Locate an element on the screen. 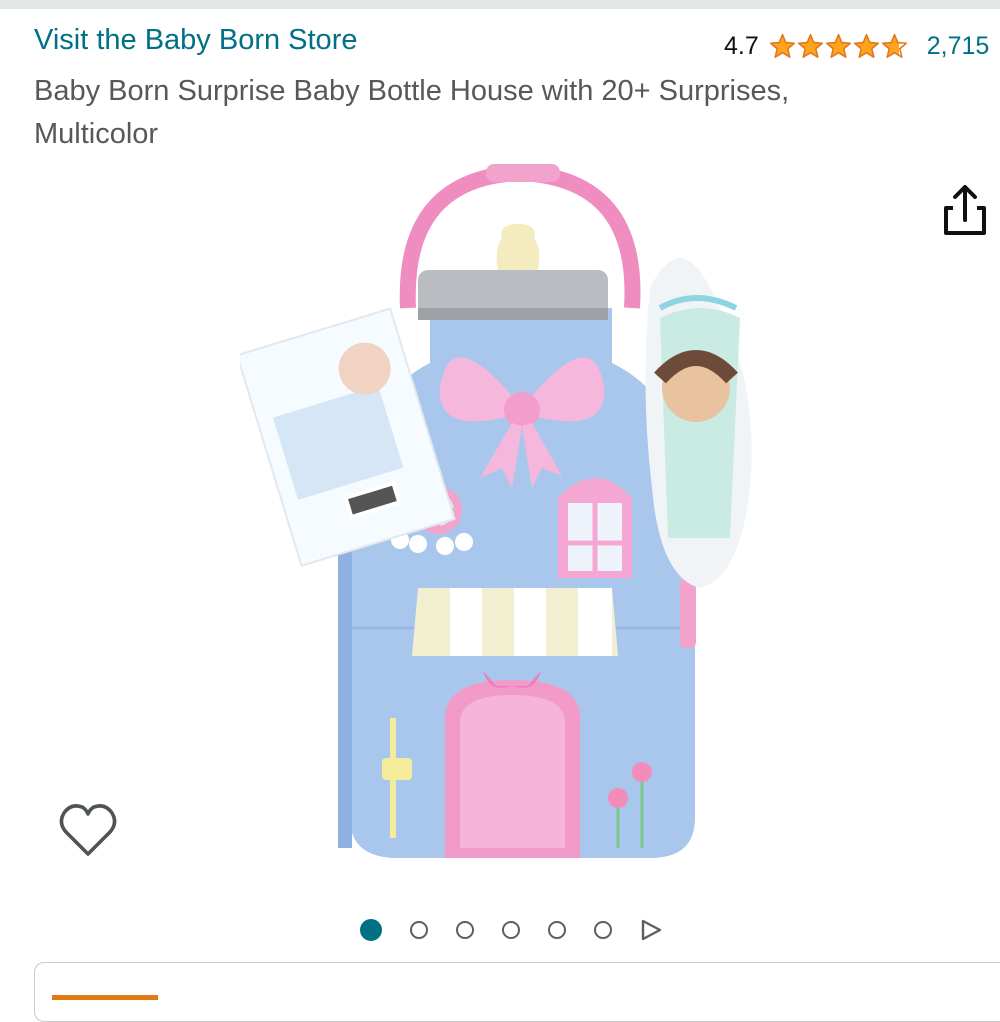  top-divider is located at coordinates (500, 4).